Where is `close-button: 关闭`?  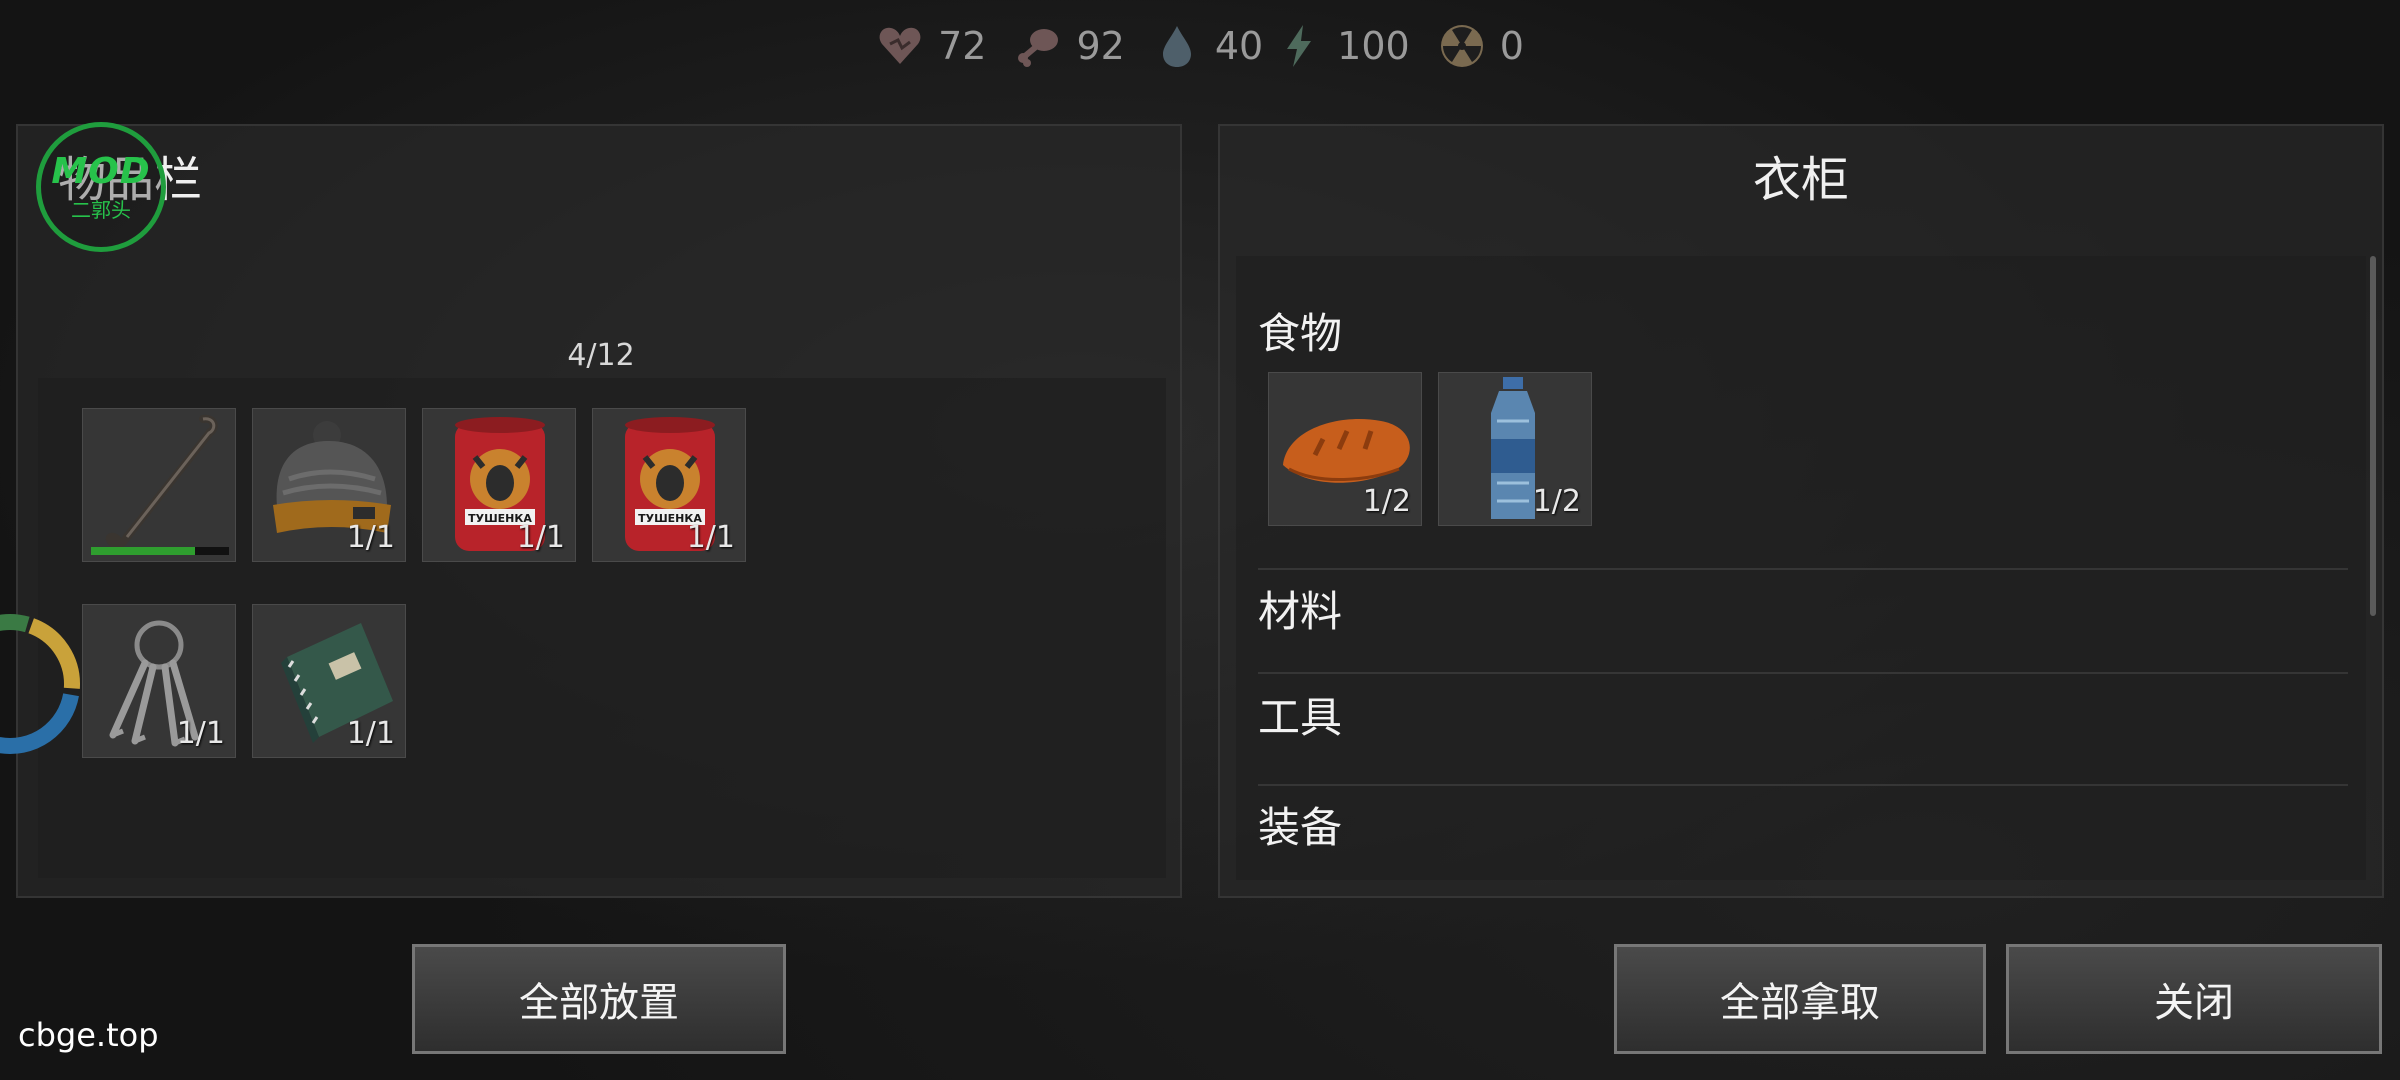 close-button: 关闭 is located at coordinates (2194, 999).